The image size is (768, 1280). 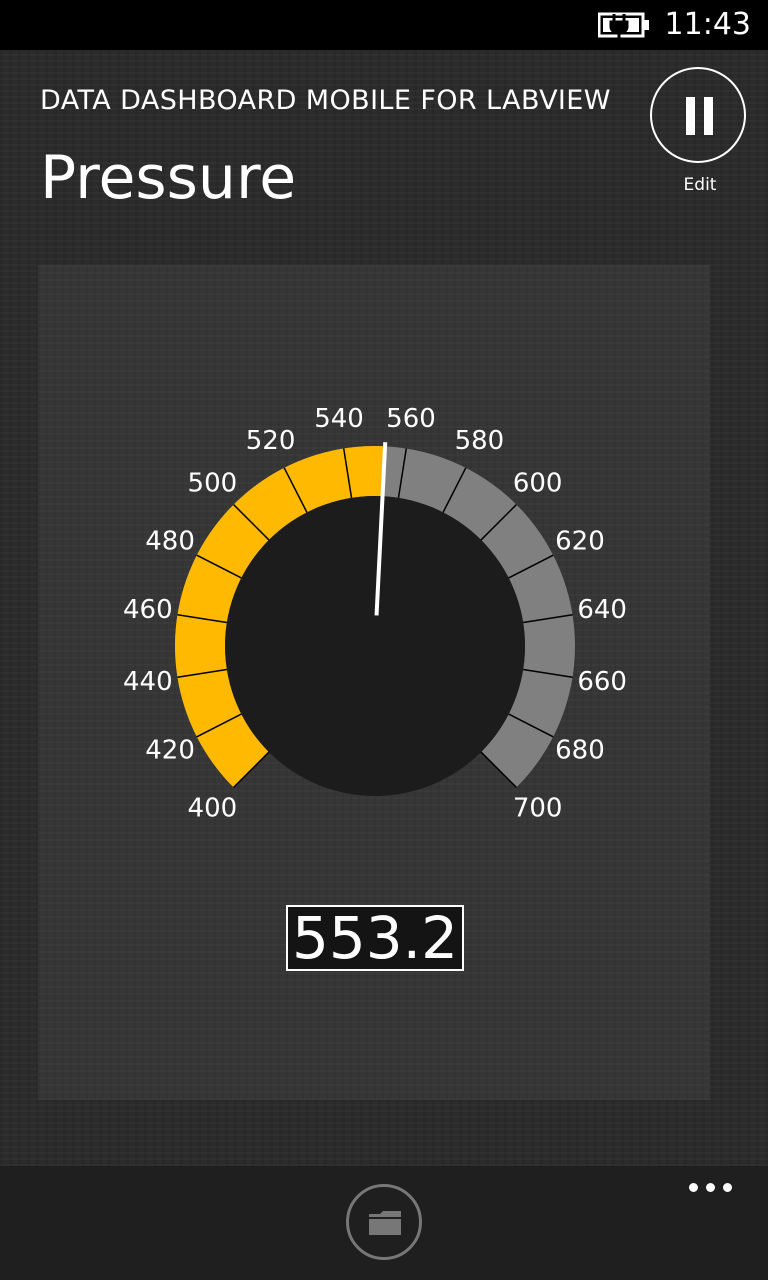 What do you see at coordinates (480, 441) in the screenshot?
I see `gauge-tick-label: 580` at bounding box center [480, 441].